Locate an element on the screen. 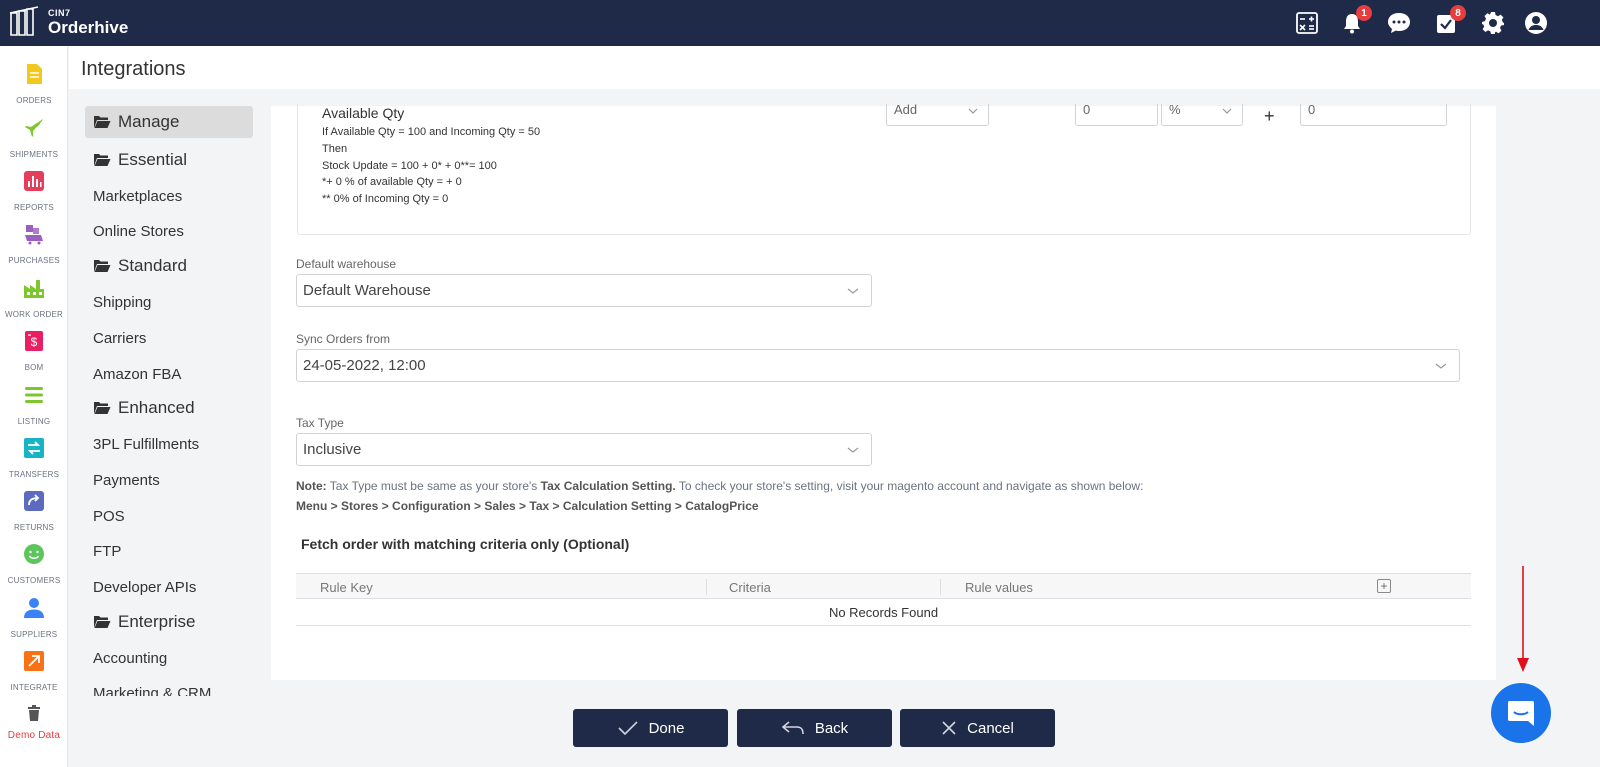 The width and height of the screenshot is (1600, 767). cart-icon is located at coordinates (34, 235).